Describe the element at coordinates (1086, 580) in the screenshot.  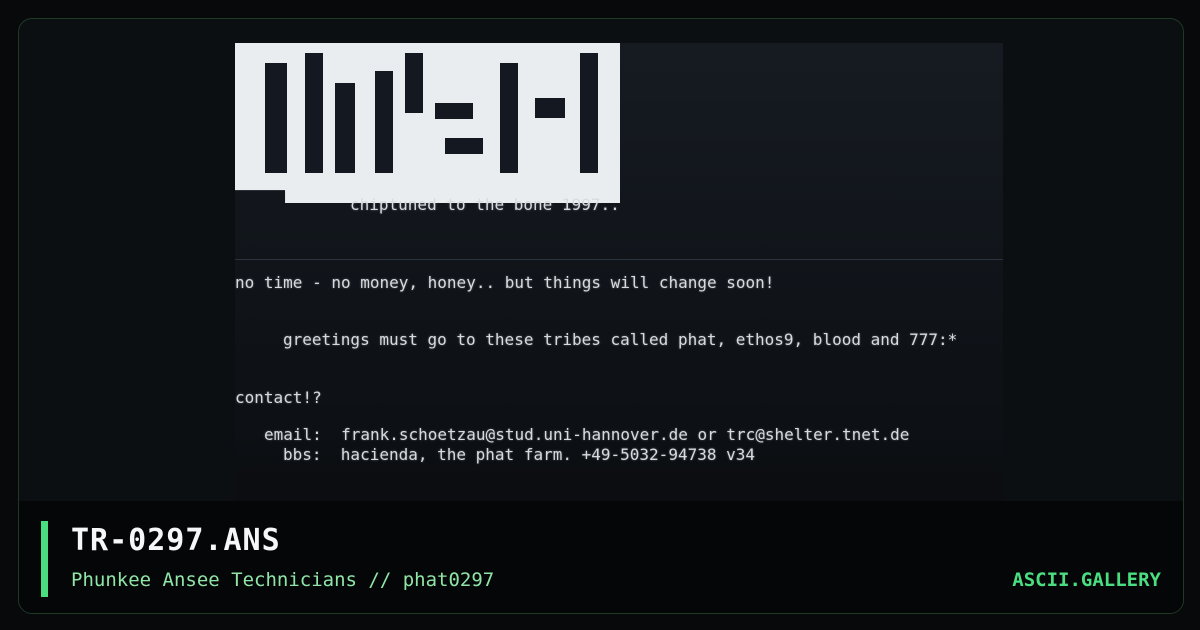
I see `site-brand: ASCII.GALLERY` at that location.